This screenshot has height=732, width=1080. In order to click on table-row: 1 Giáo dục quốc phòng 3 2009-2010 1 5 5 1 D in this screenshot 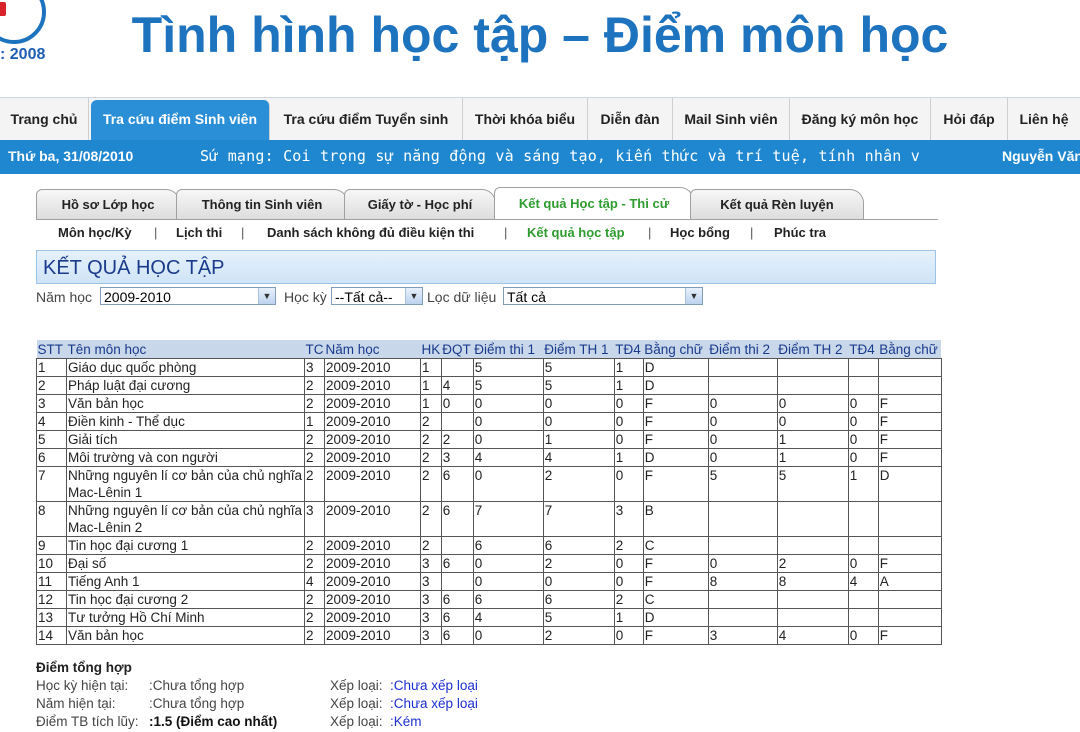, I will do `click(489, 367)`.